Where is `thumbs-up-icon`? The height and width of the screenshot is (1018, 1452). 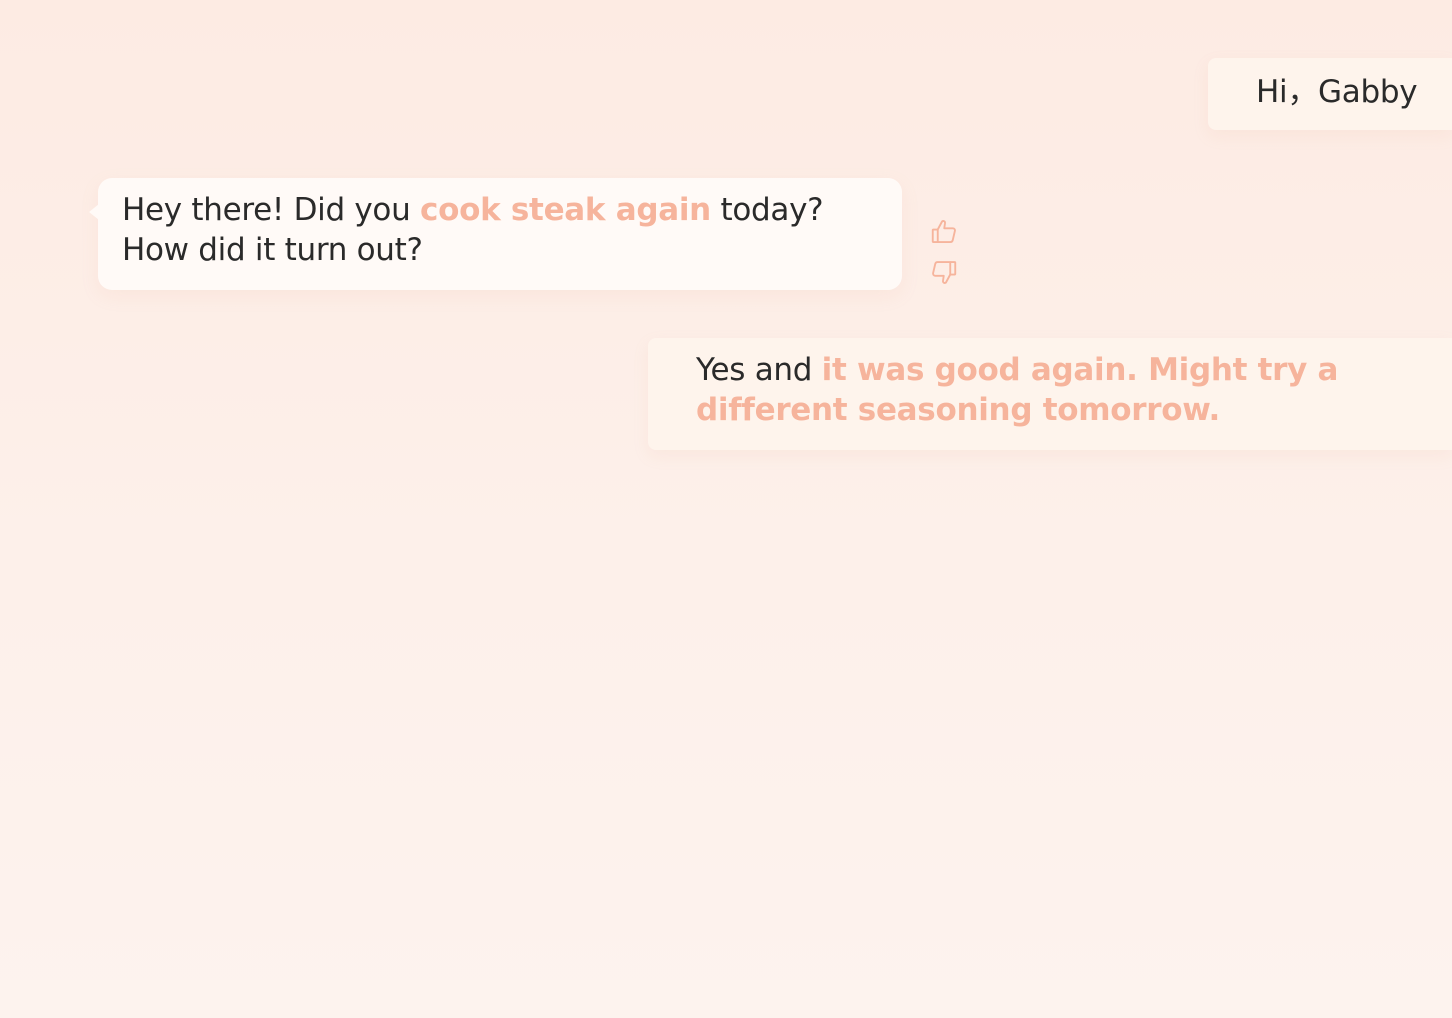
thumbs-up-icon is located at coordinates (943, 231).